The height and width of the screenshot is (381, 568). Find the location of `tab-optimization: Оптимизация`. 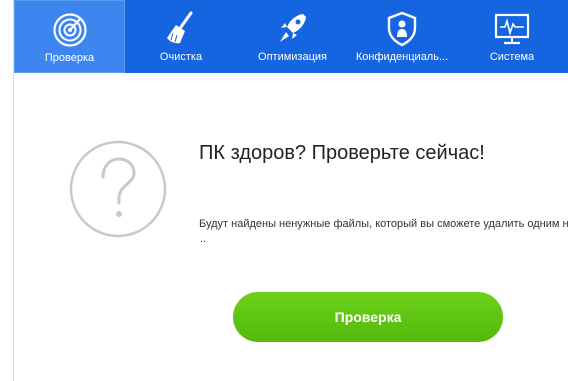

tab-optimization: Оптимизация is located at coordinates (292, 36).